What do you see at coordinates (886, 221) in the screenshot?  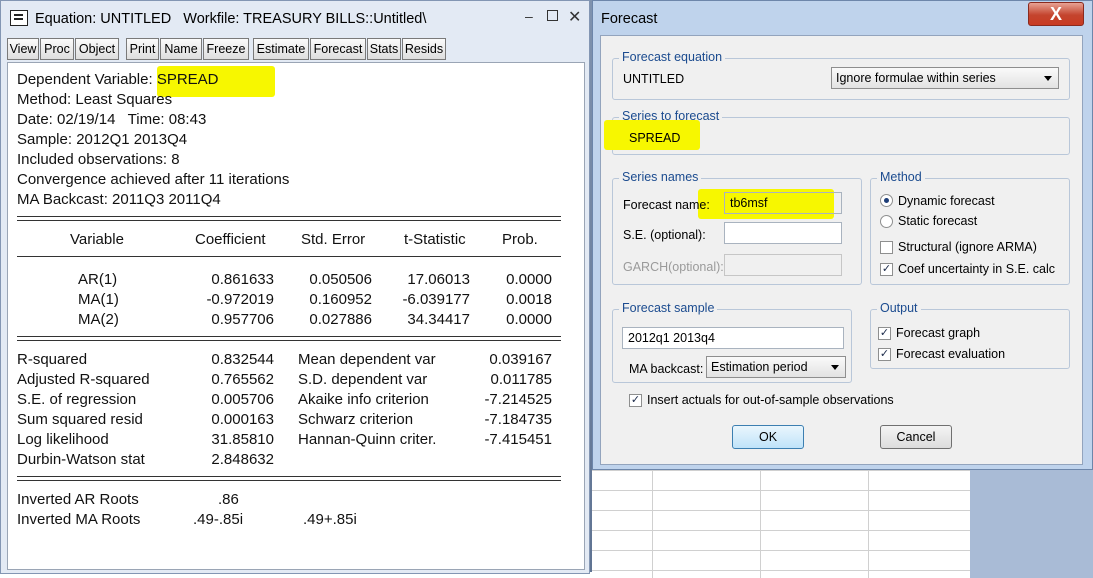 I see `static-forecast-radio` at bounding box center [886, 221].